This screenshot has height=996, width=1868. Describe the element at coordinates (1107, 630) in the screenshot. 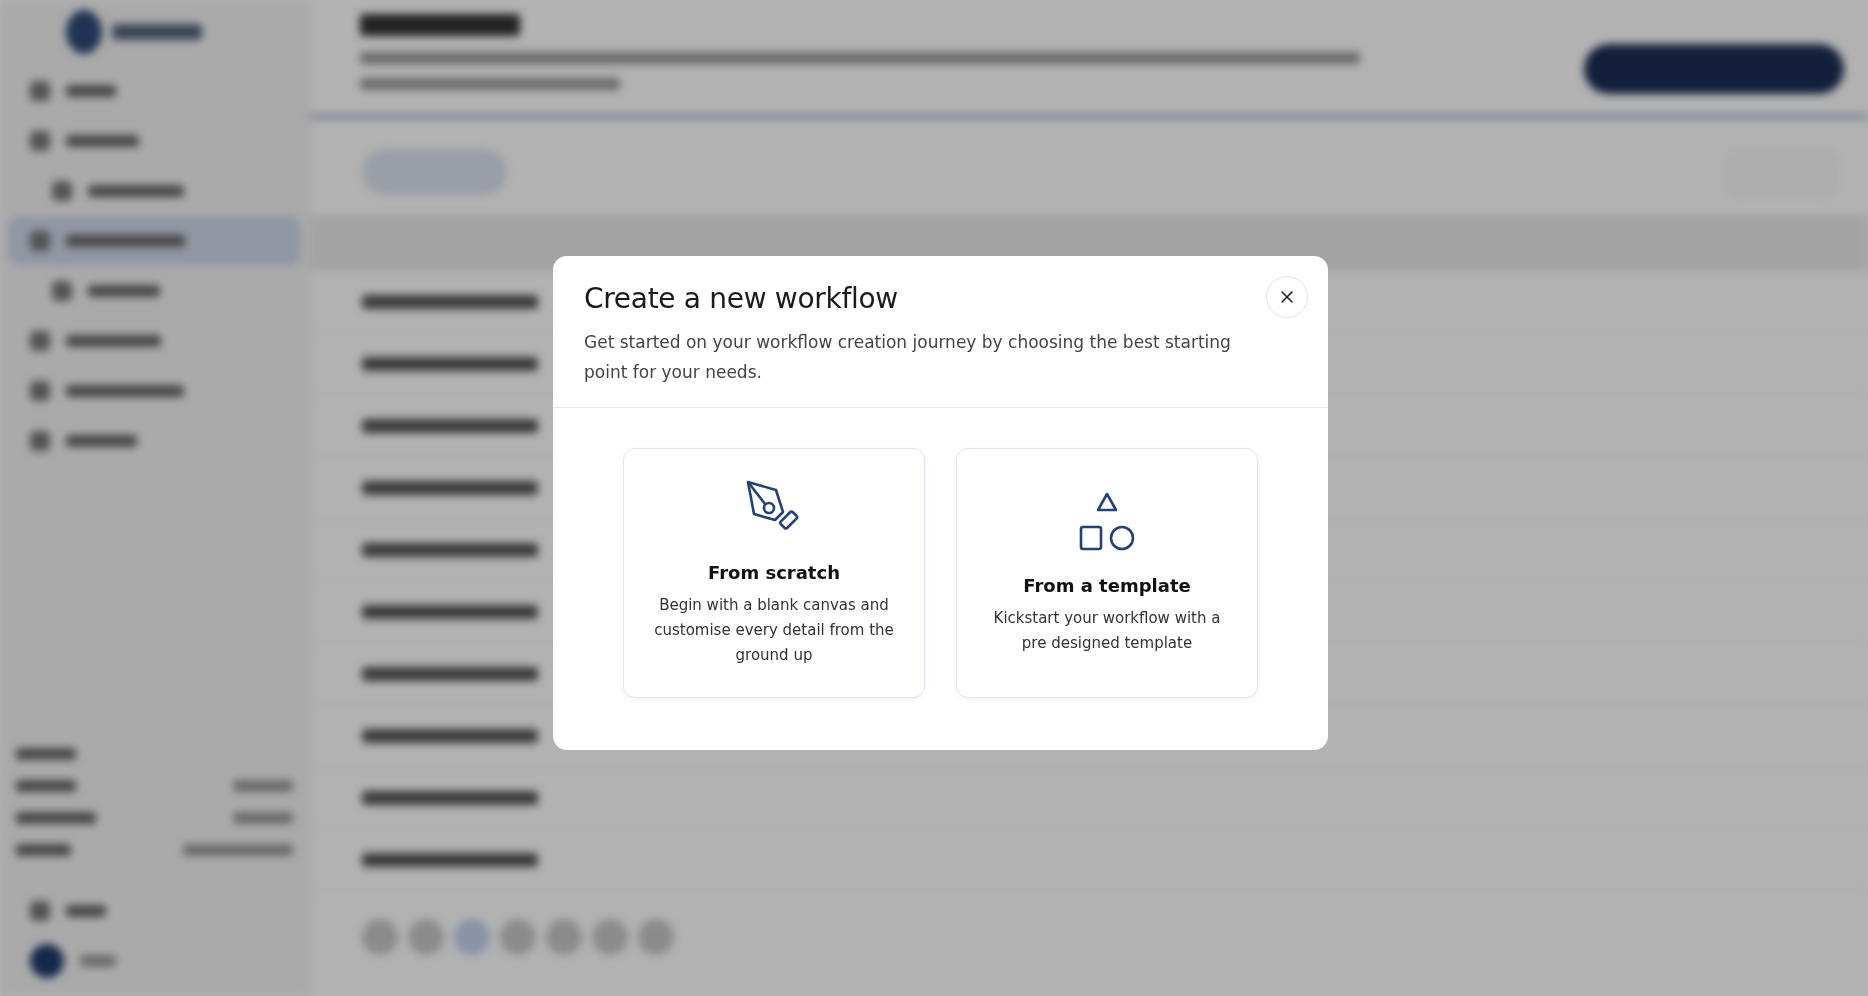

I see `option-description: Kickstart your workflow with a pre designed template` at that location.